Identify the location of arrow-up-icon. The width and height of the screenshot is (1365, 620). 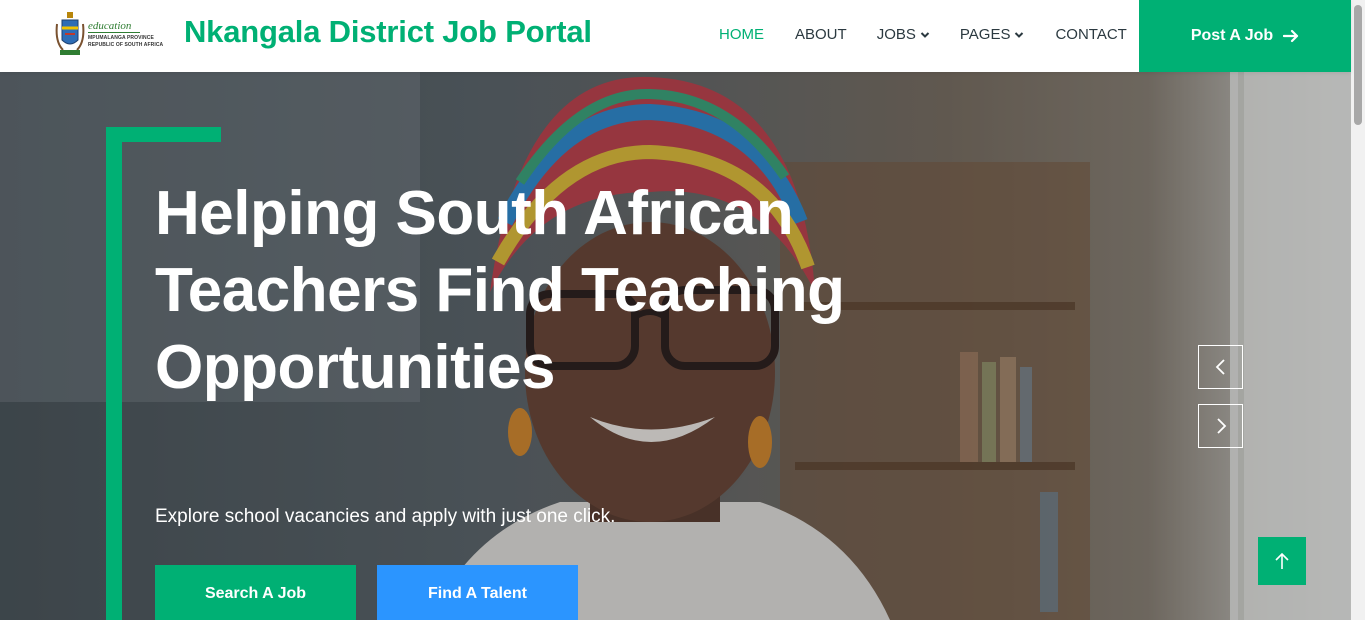
(1282, 560).